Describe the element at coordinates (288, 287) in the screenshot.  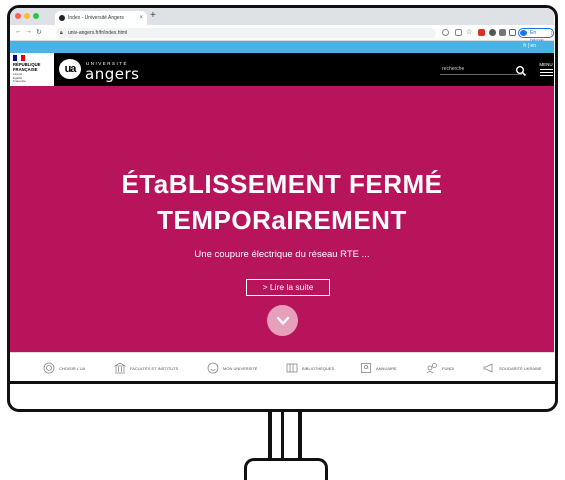
I see `read-more-button: > Lire la suite` at that location.